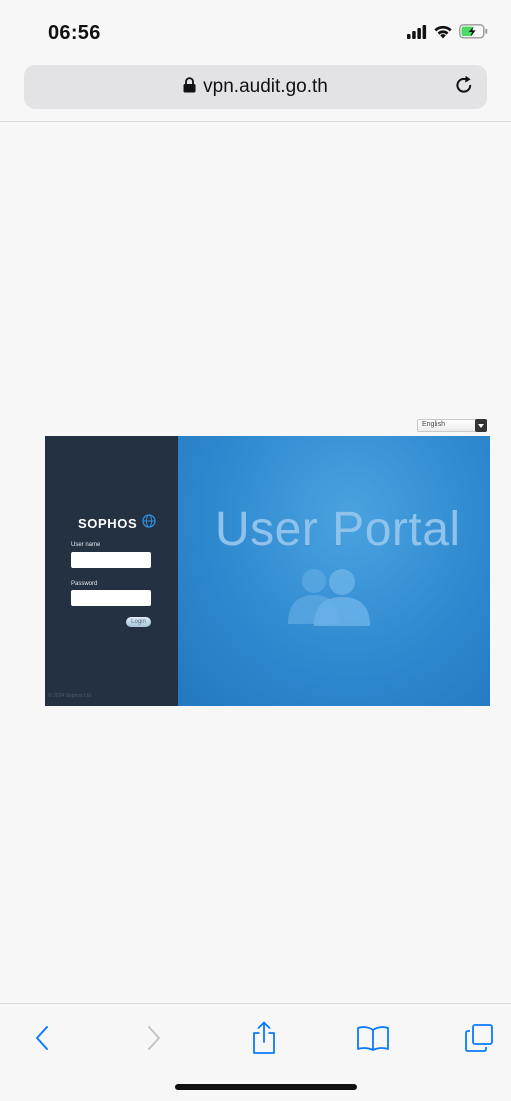  I want to click on users-icon, so click(329, 597).